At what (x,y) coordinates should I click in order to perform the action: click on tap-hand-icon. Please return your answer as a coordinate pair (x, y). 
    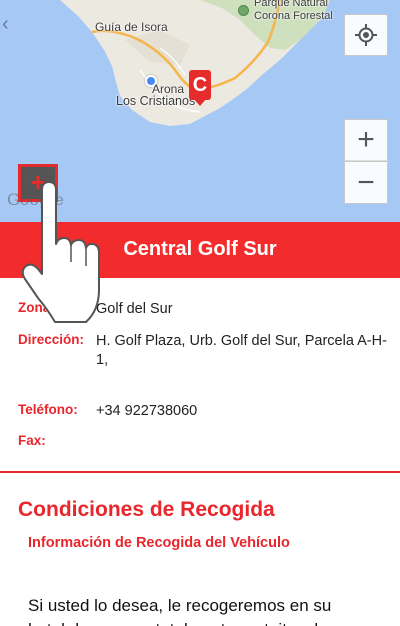
    Looking at the image, I should click on (61, 252).